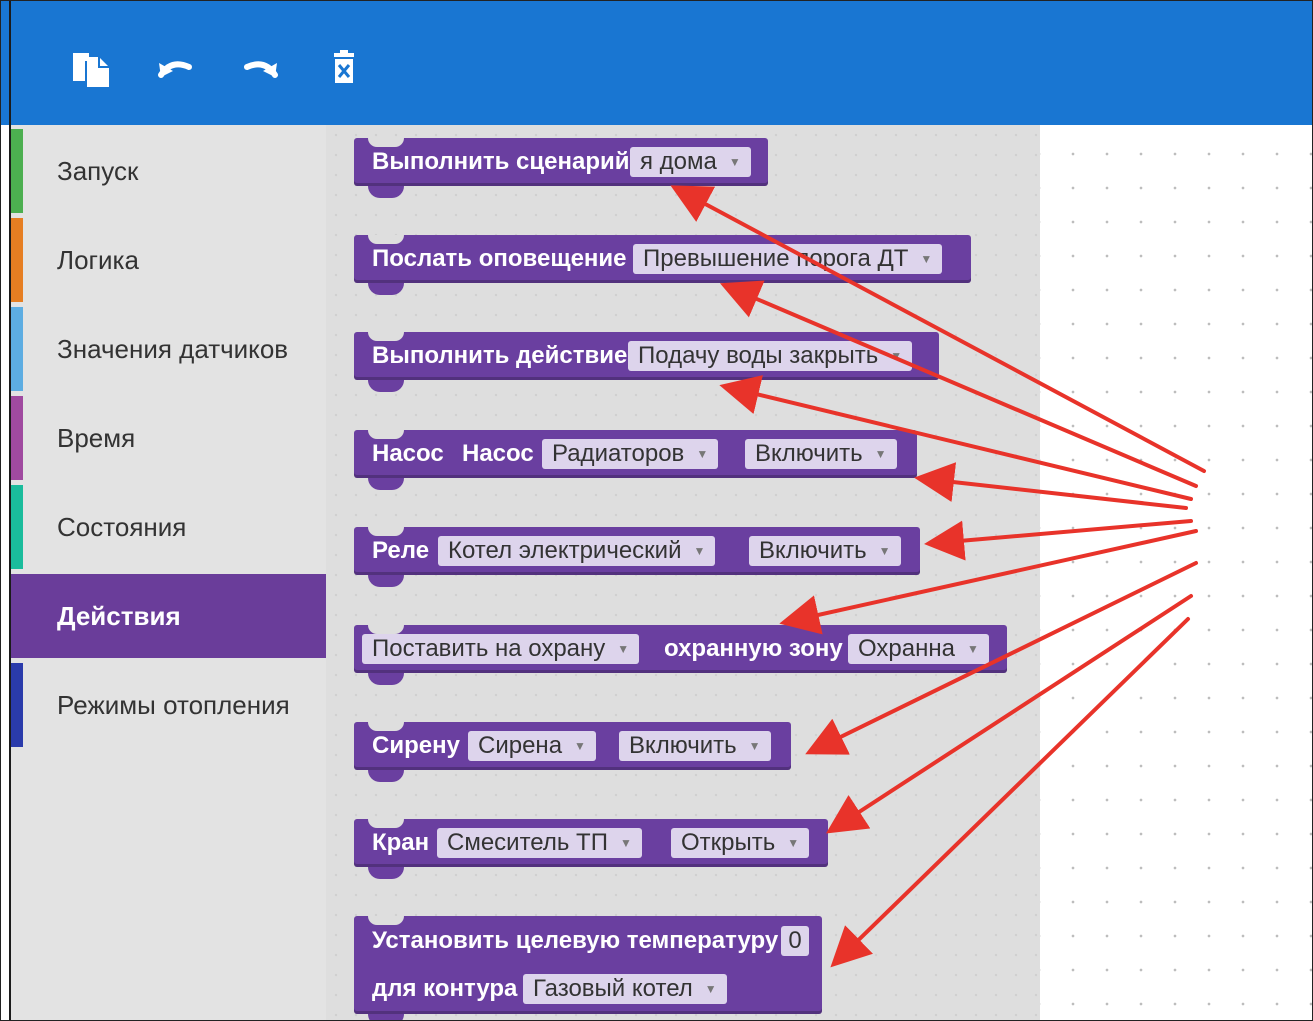  I want to click on category-label: Логика, so click(98, 259).